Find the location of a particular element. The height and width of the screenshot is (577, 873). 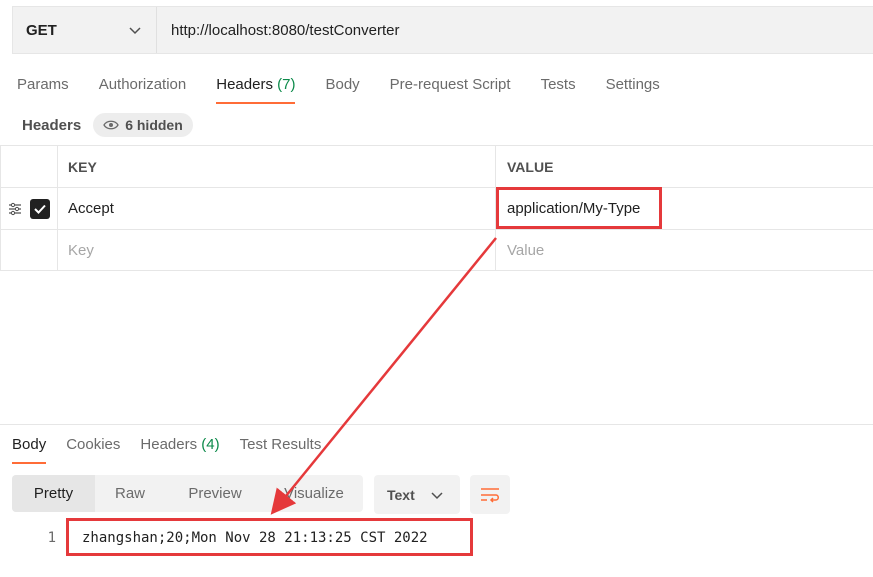

method-select: GET is located at coordinates (85, 30).